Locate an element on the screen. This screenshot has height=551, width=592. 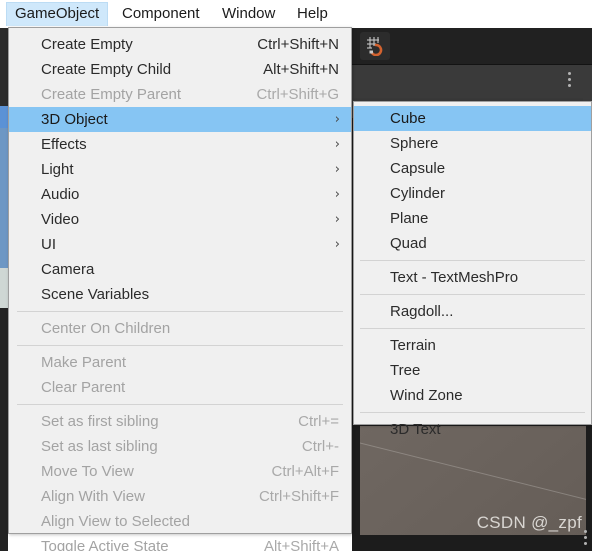
grid-snap-icon is located at coordinates (375, 46).